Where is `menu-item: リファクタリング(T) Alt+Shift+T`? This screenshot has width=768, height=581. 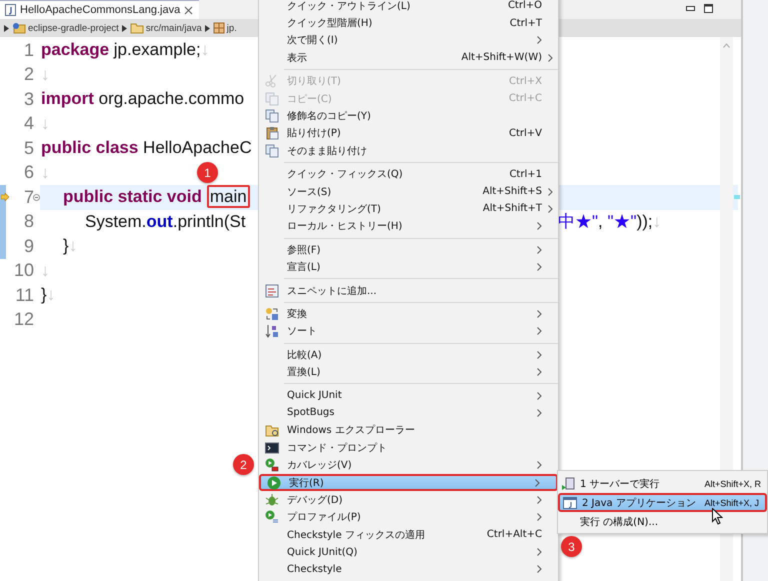 menu-item: リファクタリング(T) Alt+Shift+T is located at coordinates (408, 209).